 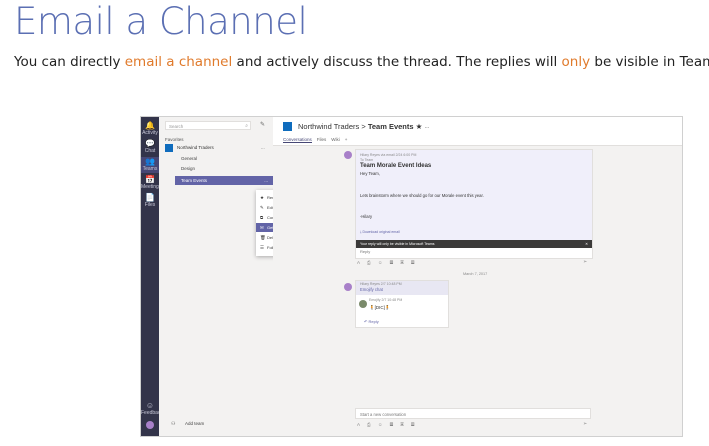 I want to click on rail-chat: 💬 Chat, so click(x=150, y=146).